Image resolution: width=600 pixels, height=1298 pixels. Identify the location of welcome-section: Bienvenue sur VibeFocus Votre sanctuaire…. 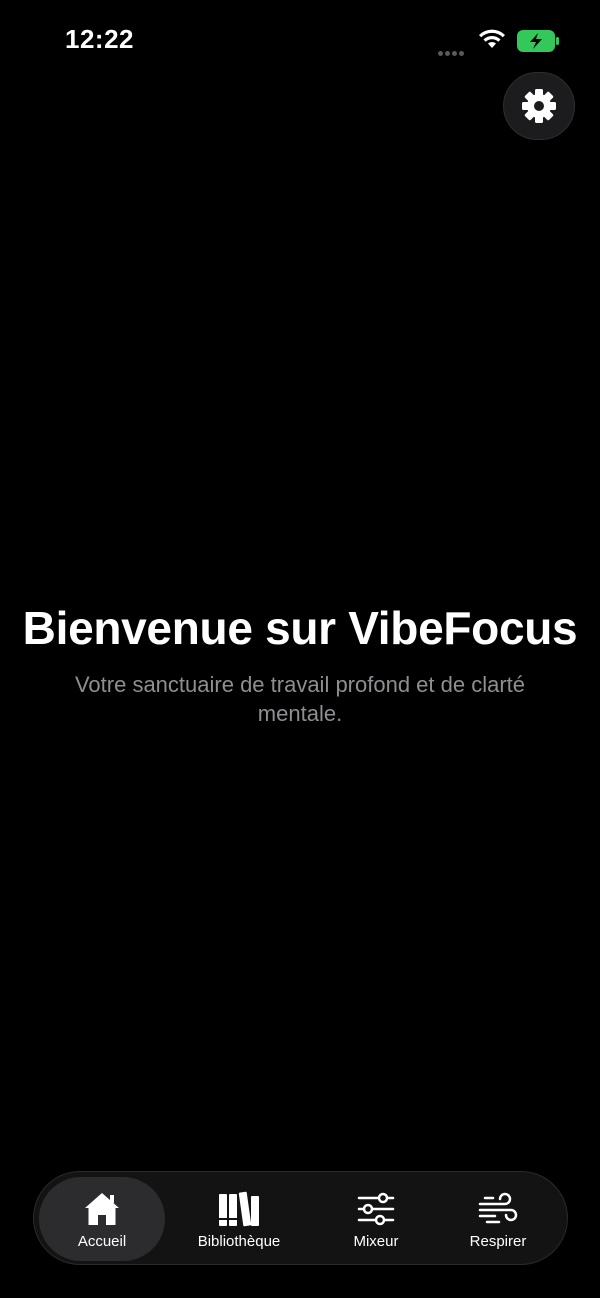
(300, 663).